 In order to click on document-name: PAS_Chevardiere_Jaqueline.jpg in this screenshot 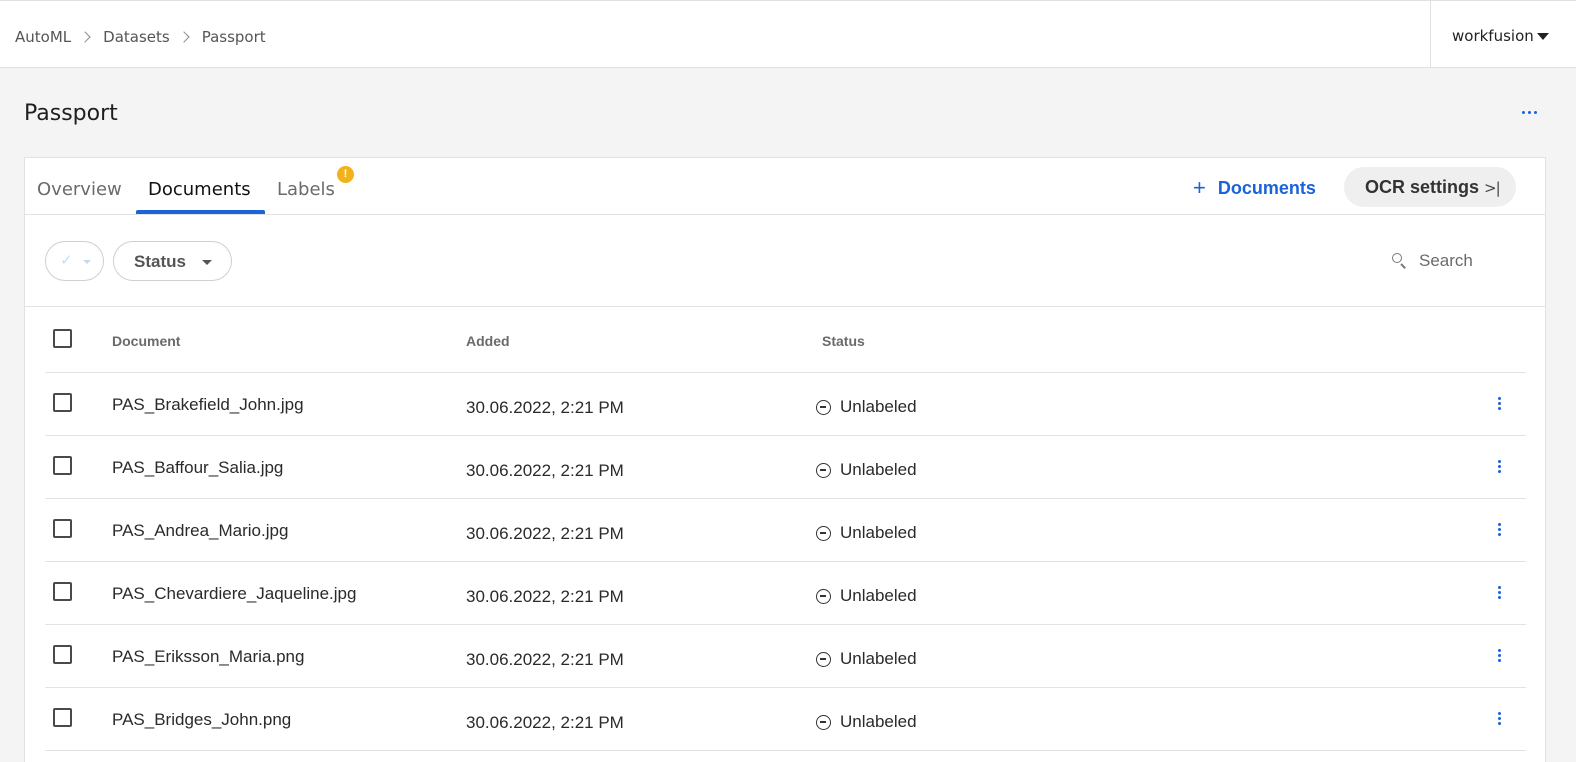, I will do `click(234, 594)`.